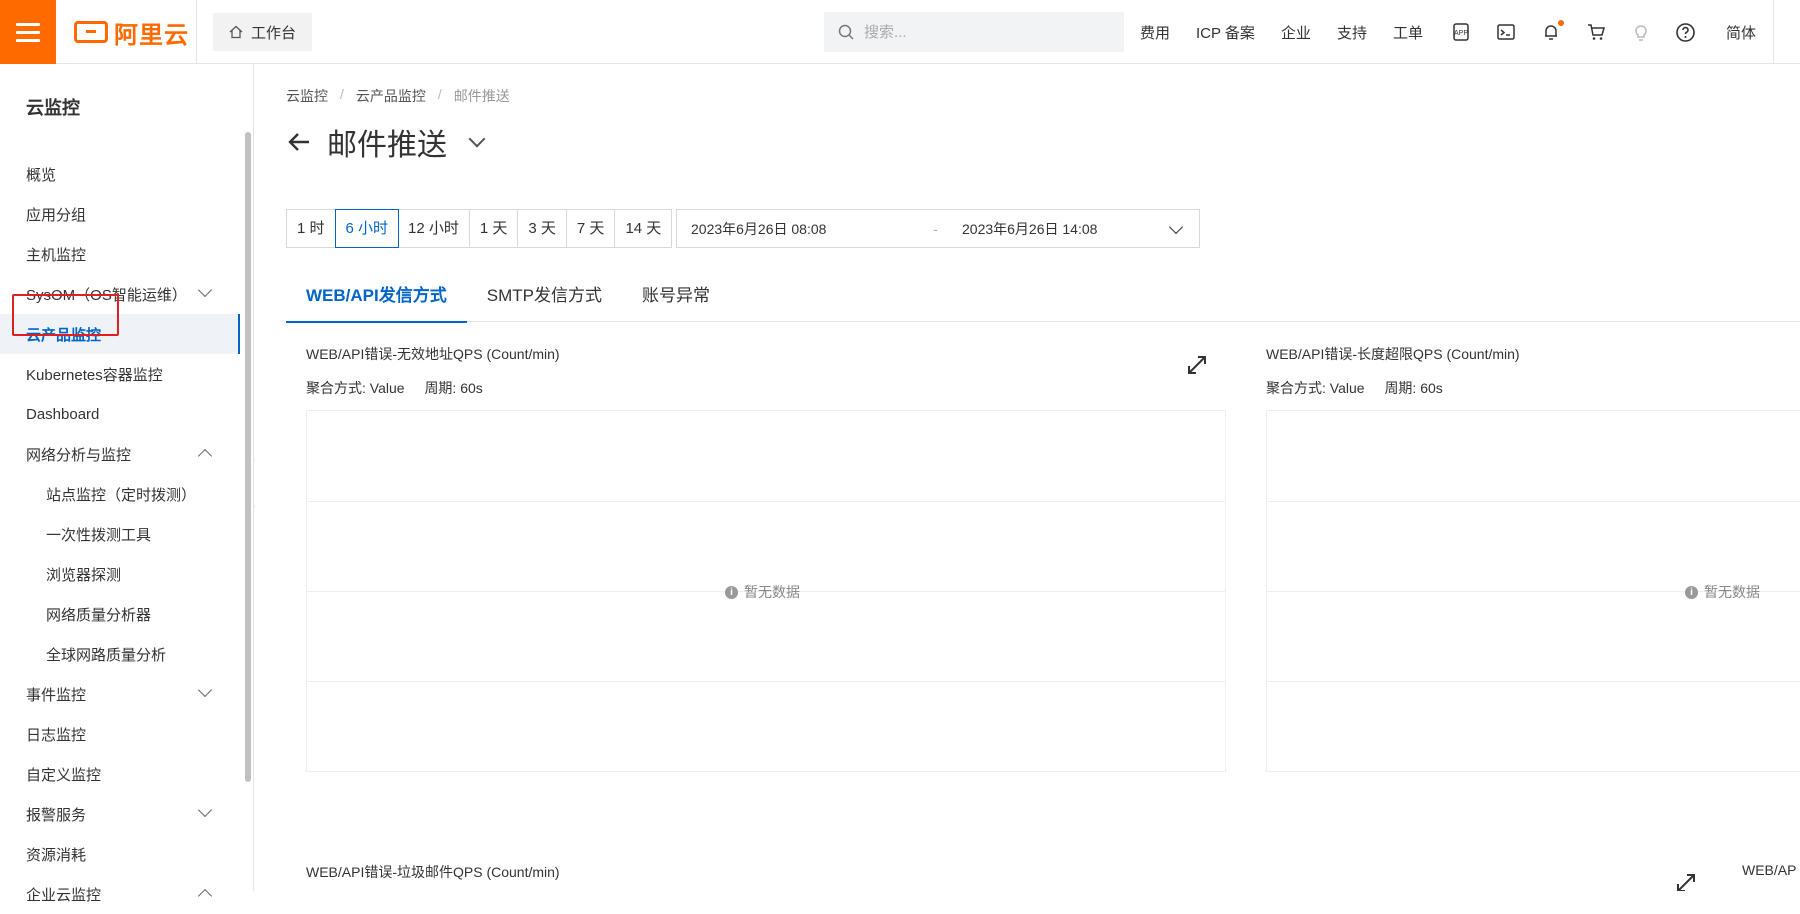  What do you see at coordinates (1533, 591) in the screenshot?
I see `chart-plot-area: i 暂无数据` at bounding box center [1533, 591].